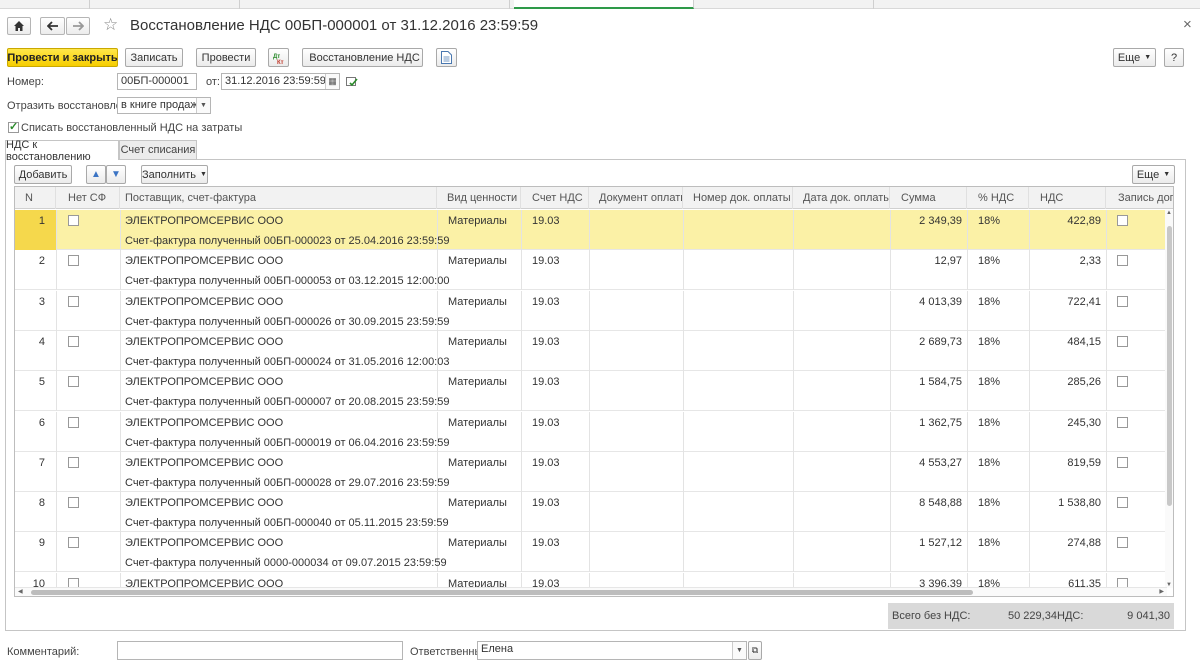 This screenshot has width=1200, height=669. Describe the element at coordinates (1065, 342) in the screenshot. I see `row-vat: 484,15` at that location.